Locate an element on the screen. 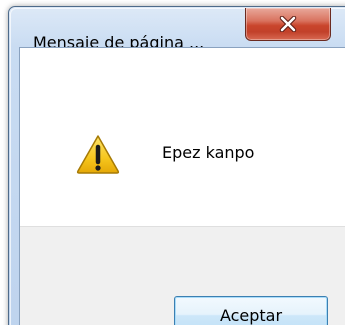  close-button is located at coordinates (288, 24).